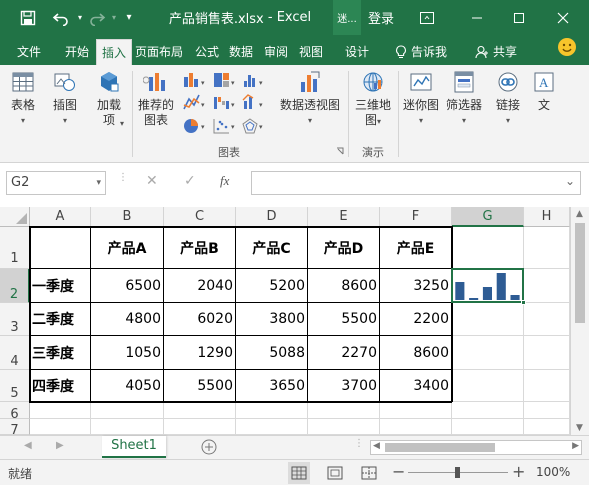 The height and width of the screenshot is (485, 589). I want to click on table-header-cell: 产品D, so click(343, 247).